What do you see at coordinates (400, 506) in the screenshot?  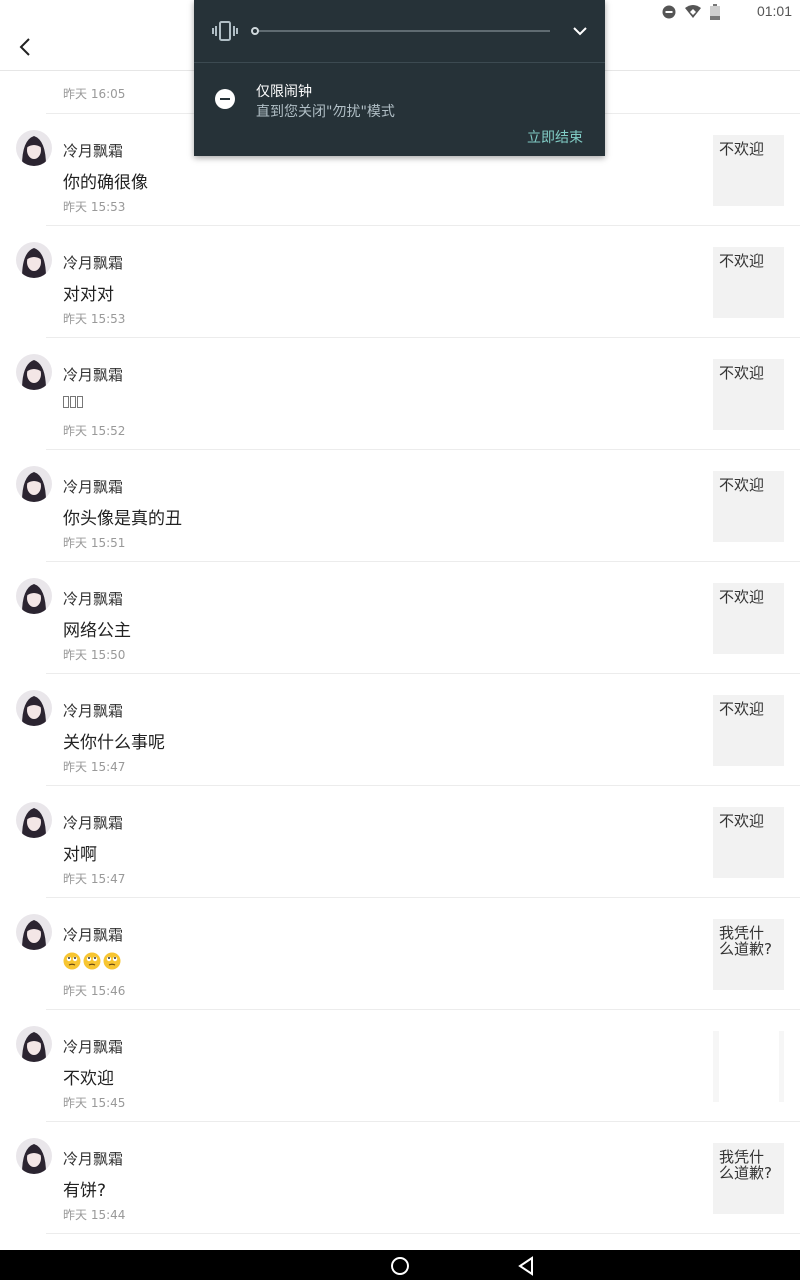 I see `list-item: 冷月飘霜你头像是真的丑昨天 15:51 不欢迎` at bounding box center [400, 506].